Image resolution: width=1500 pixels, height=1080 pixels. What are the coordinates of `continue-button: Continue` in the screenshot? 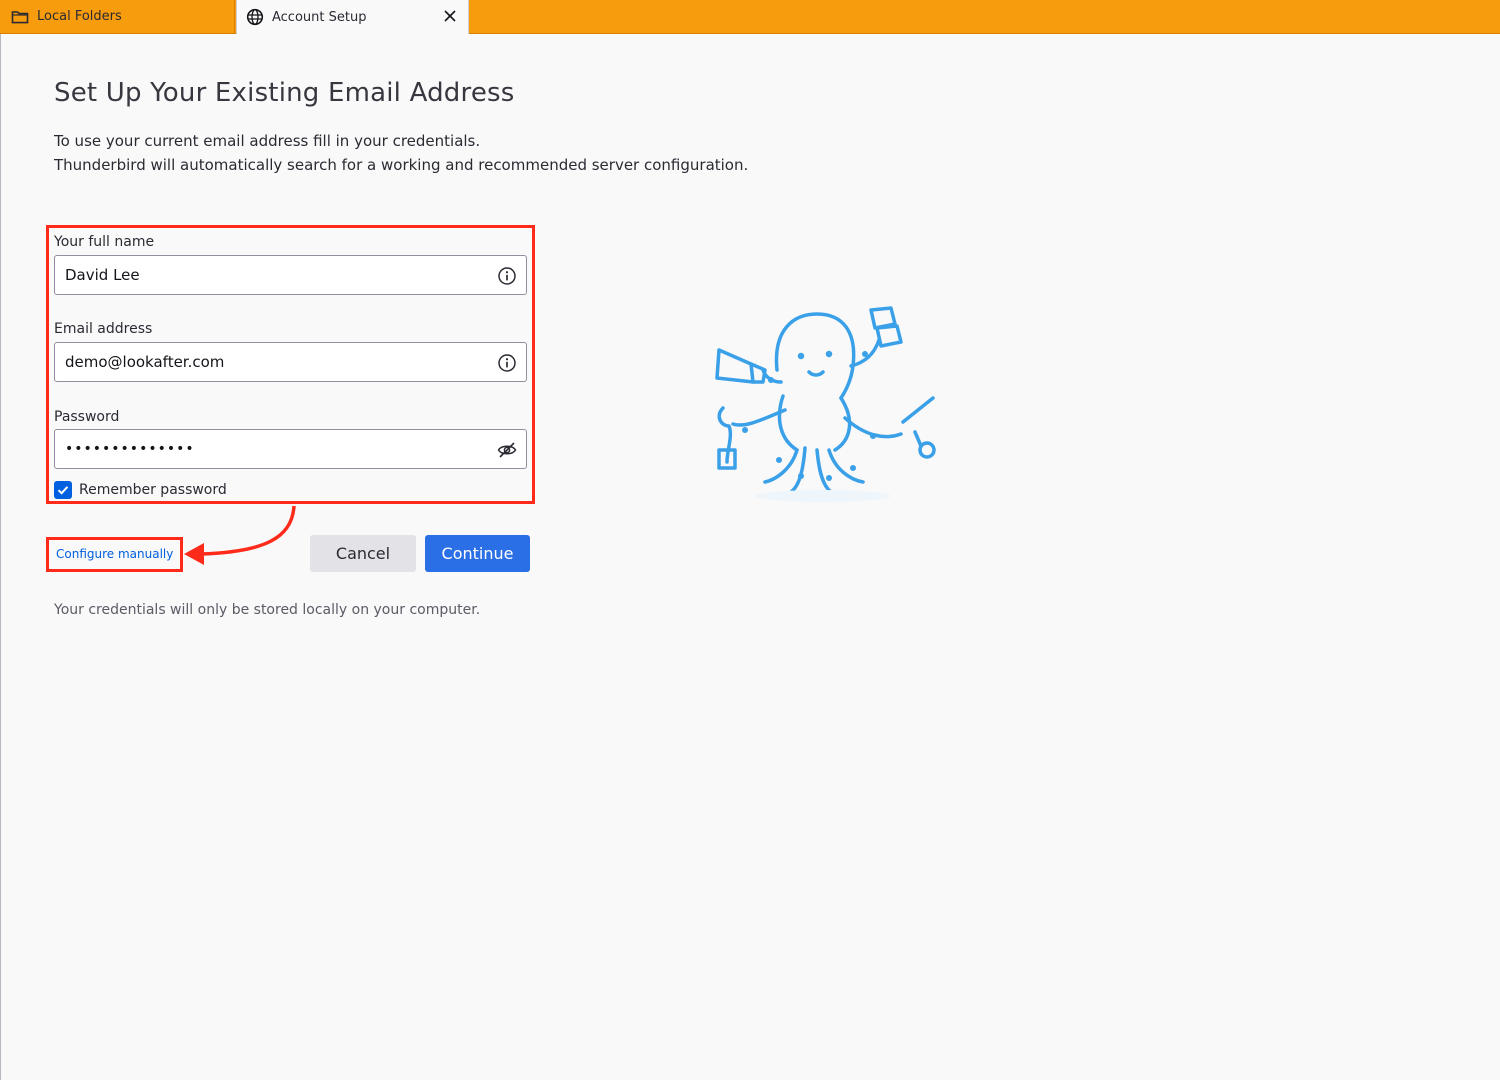 It's located at (477, 553).